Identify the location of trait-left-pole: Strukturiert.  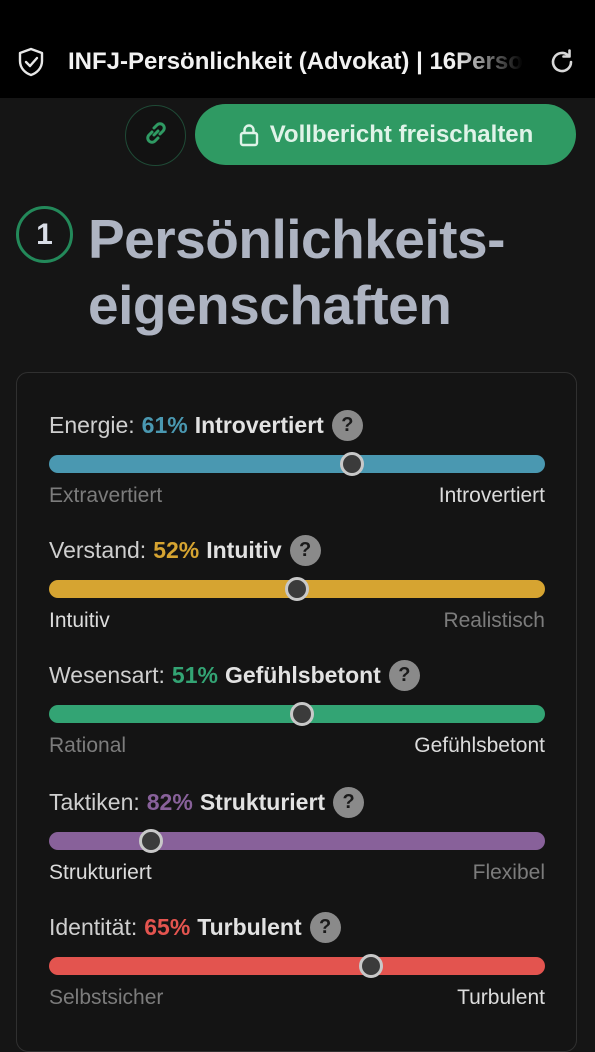
(100, 872).